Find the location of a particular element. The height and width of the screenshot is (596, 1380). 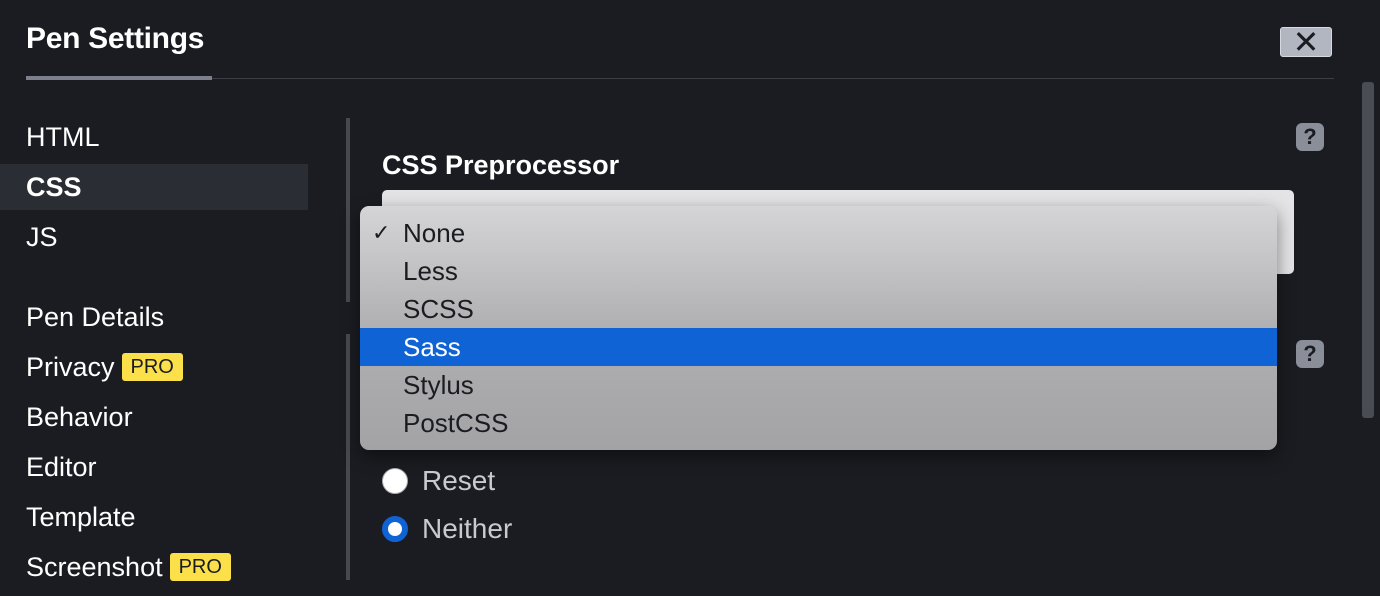

sidebar-item-pen-details: Pen Details is located at coordinates (154, 317).